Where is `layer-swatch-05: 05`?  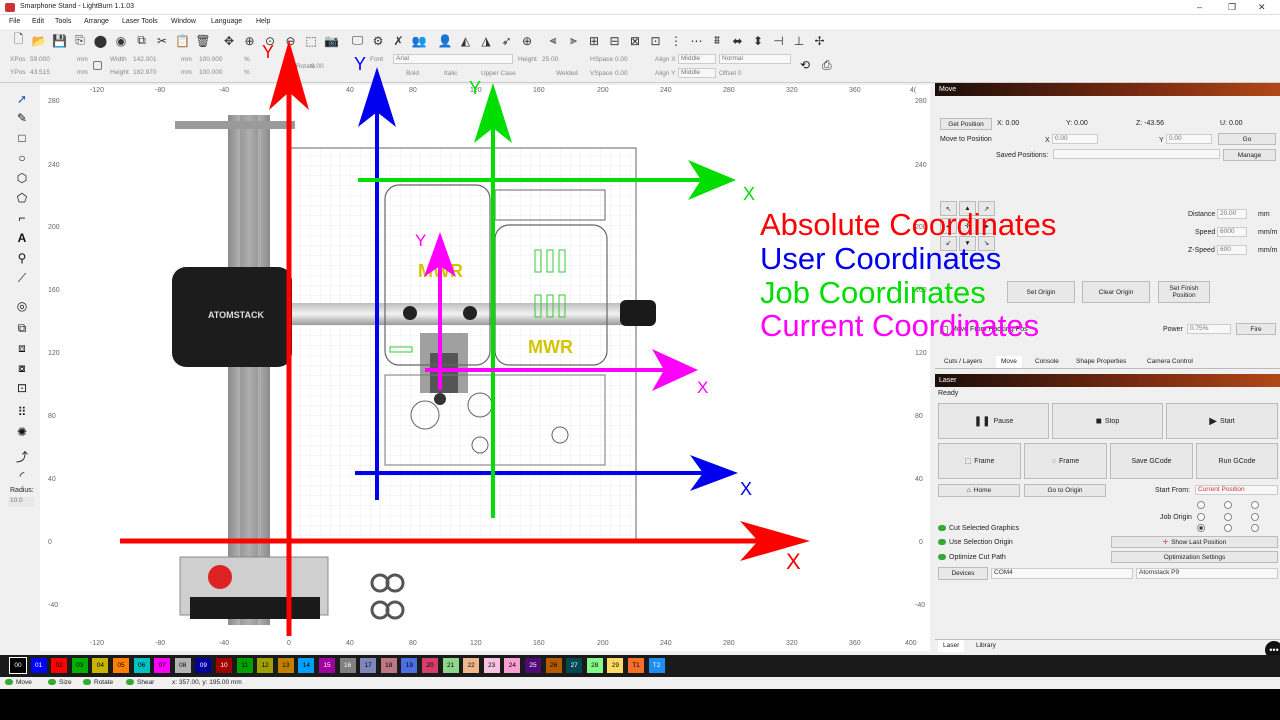
layer-swatch-05: 05 is located at coordinates (121, 665).